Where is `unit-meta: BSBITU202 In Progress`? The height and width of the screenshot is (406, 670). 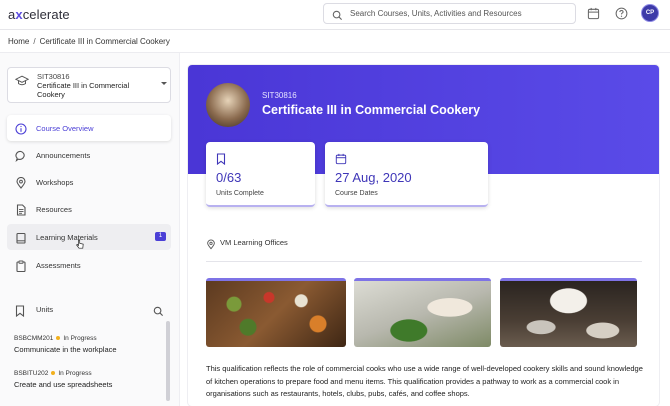
unit-meta: BSBITU202 In Progress is located at coordinates (88, 373).